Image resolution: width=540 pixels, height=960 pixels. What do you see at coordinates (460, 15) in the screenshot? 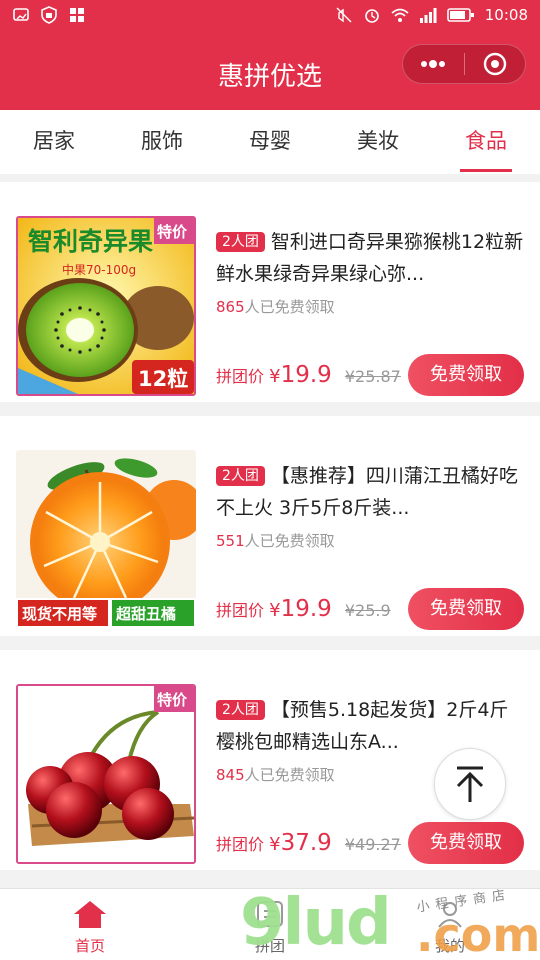
I see `battery-icon` at bounding box center [460, 15].